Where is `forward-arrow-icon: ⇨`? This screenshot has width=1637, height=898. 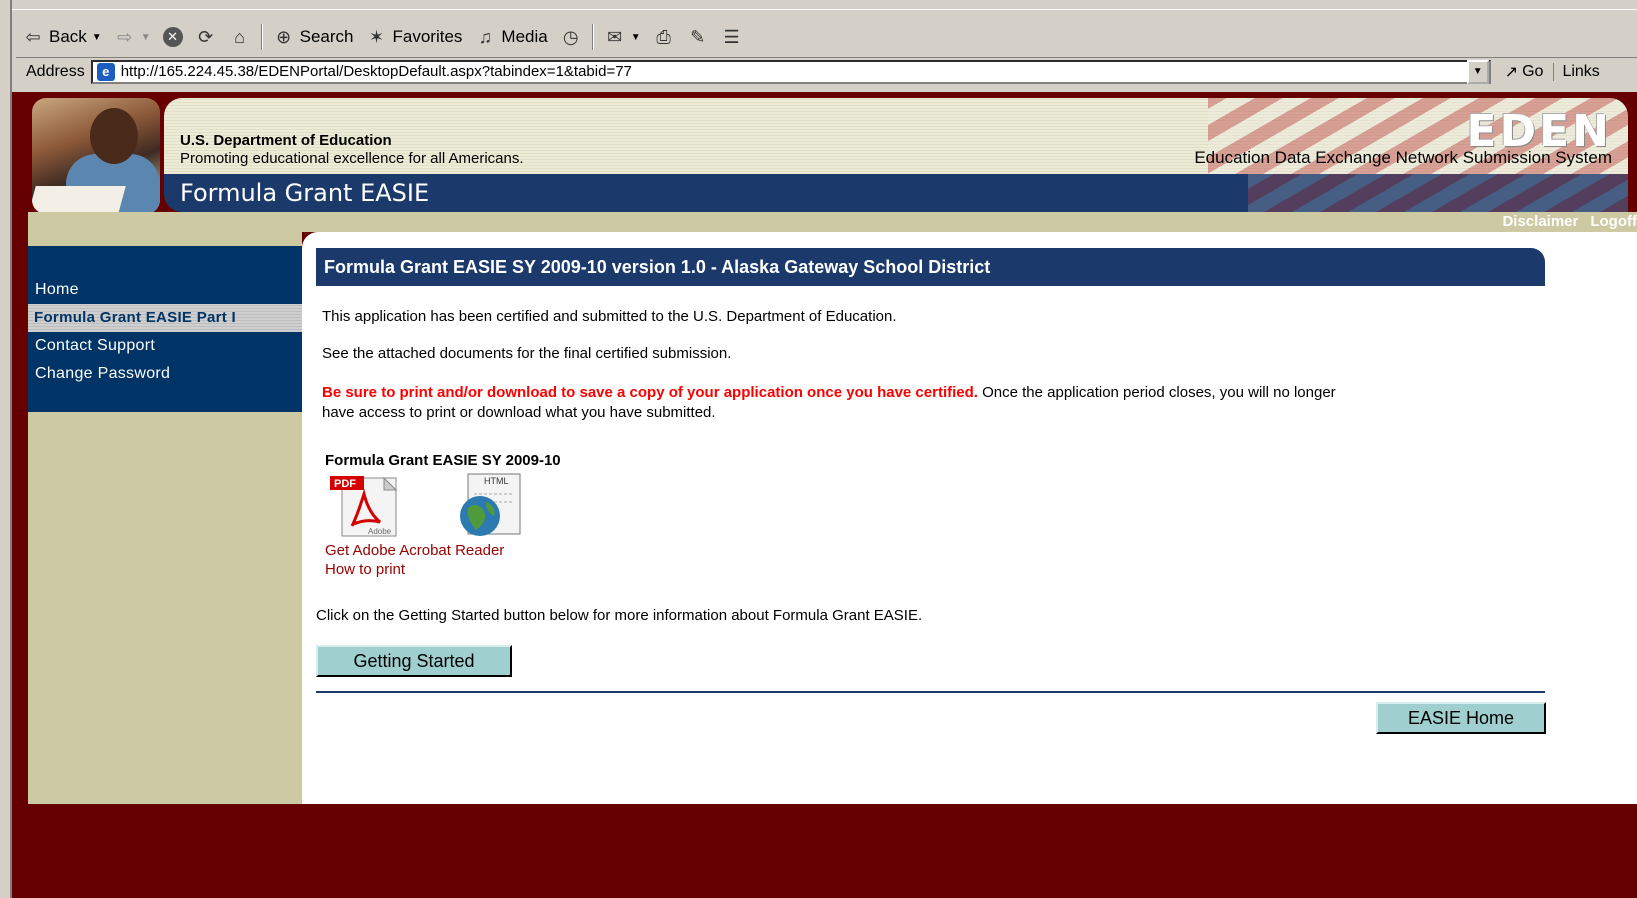 forward-arrow-icon: ⇨ is located at coordinates (125, 37).